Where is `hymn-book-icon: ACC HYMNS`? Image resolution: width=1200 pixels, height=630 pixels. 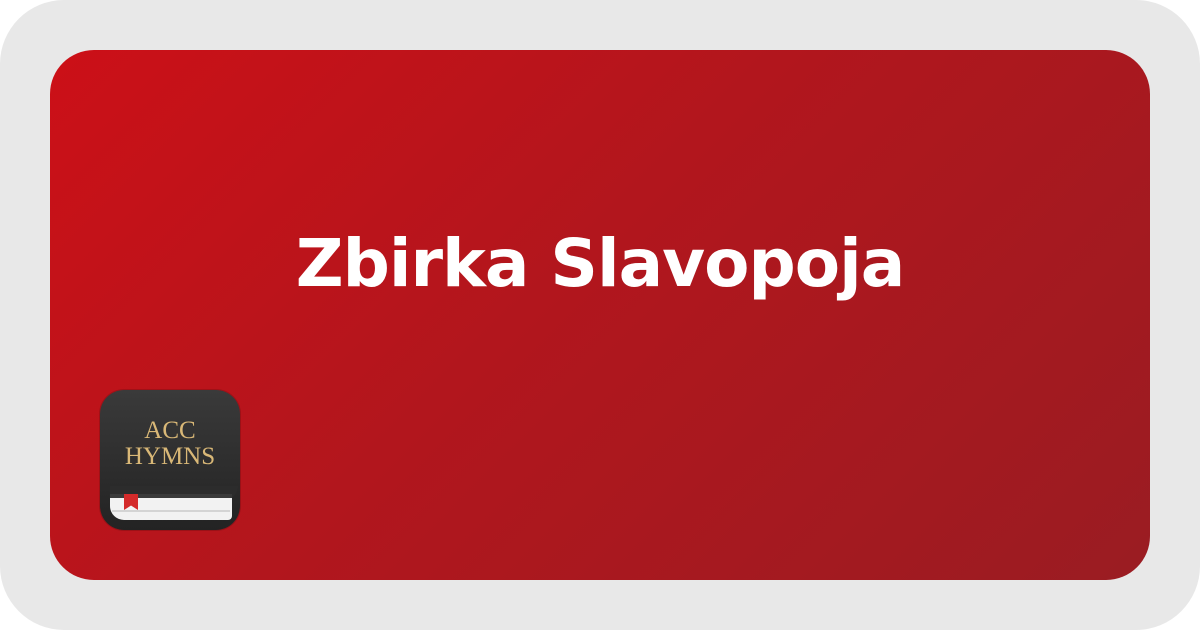 hymn-book-icon: ACC HYMNS is located at coordinates (170, 460).